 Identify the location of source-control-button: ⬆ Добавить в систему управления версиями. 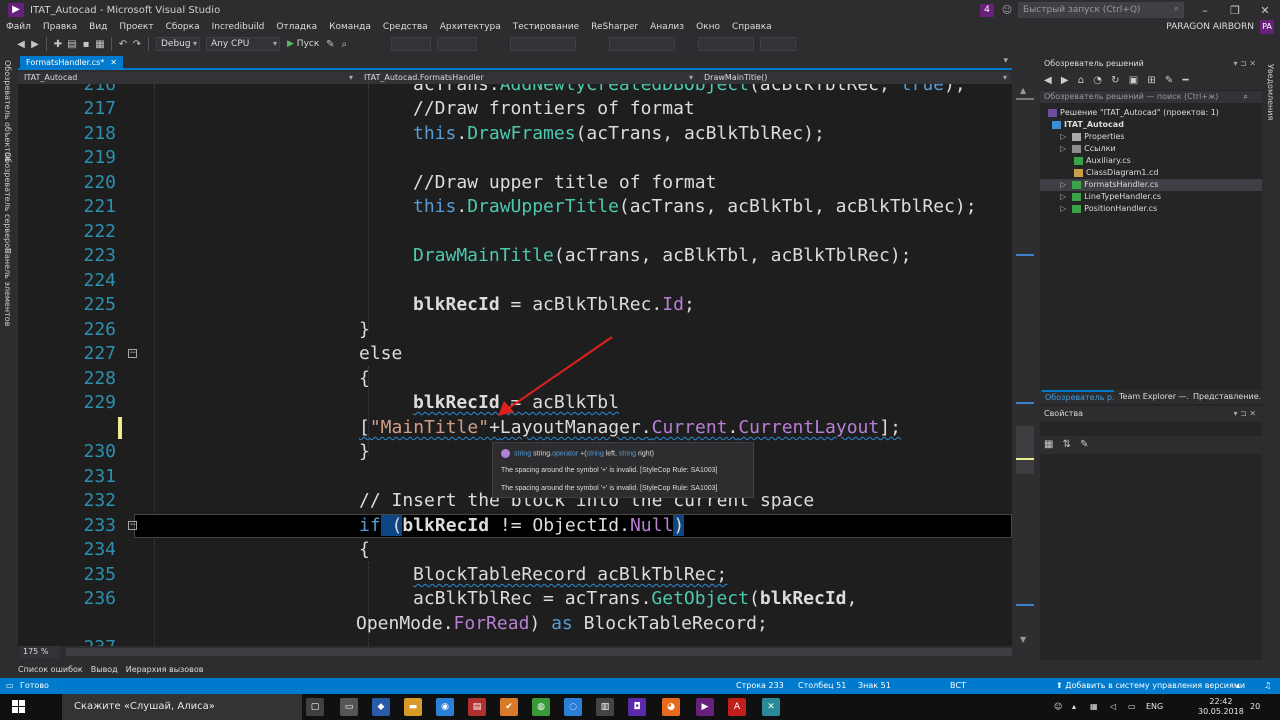
(1150, 686).